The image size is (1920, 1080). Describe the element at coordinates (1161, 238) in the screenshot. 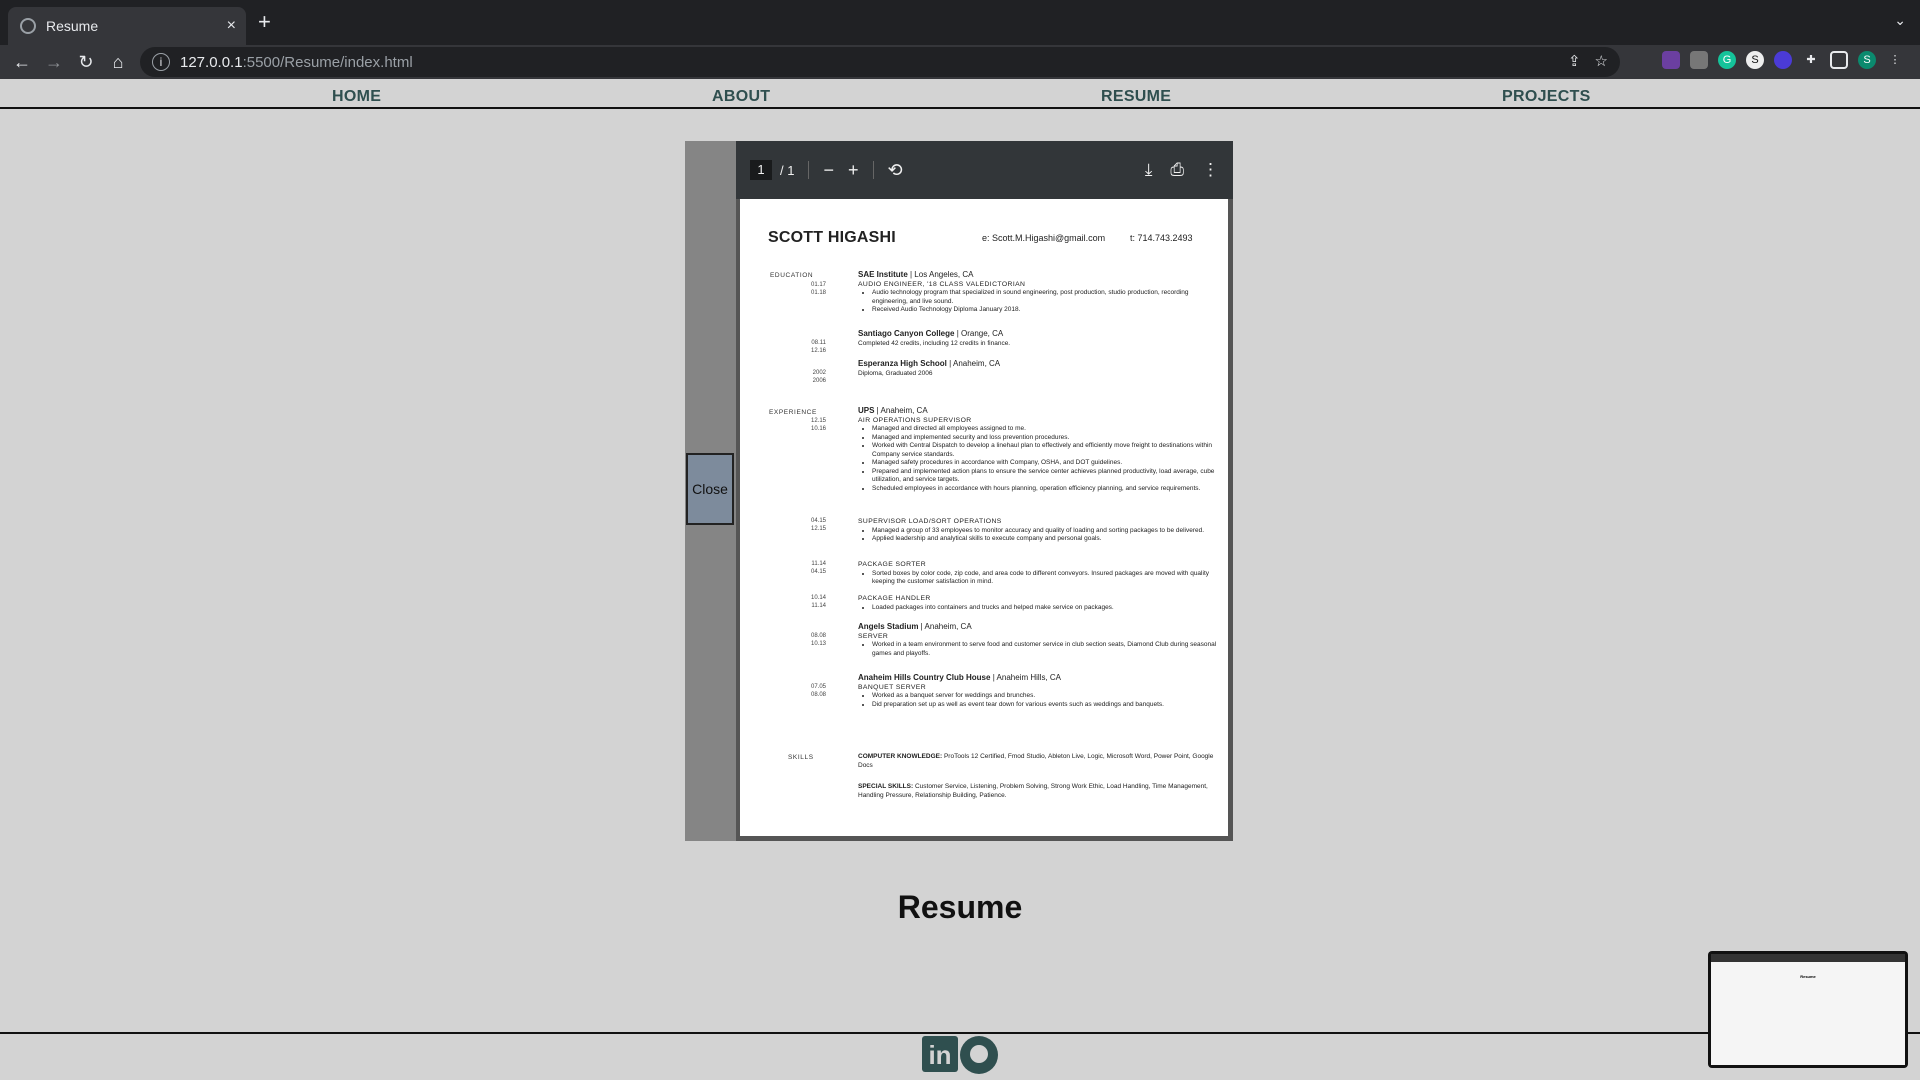

I see `resume-phone: t: 714.743.2493` at that location.